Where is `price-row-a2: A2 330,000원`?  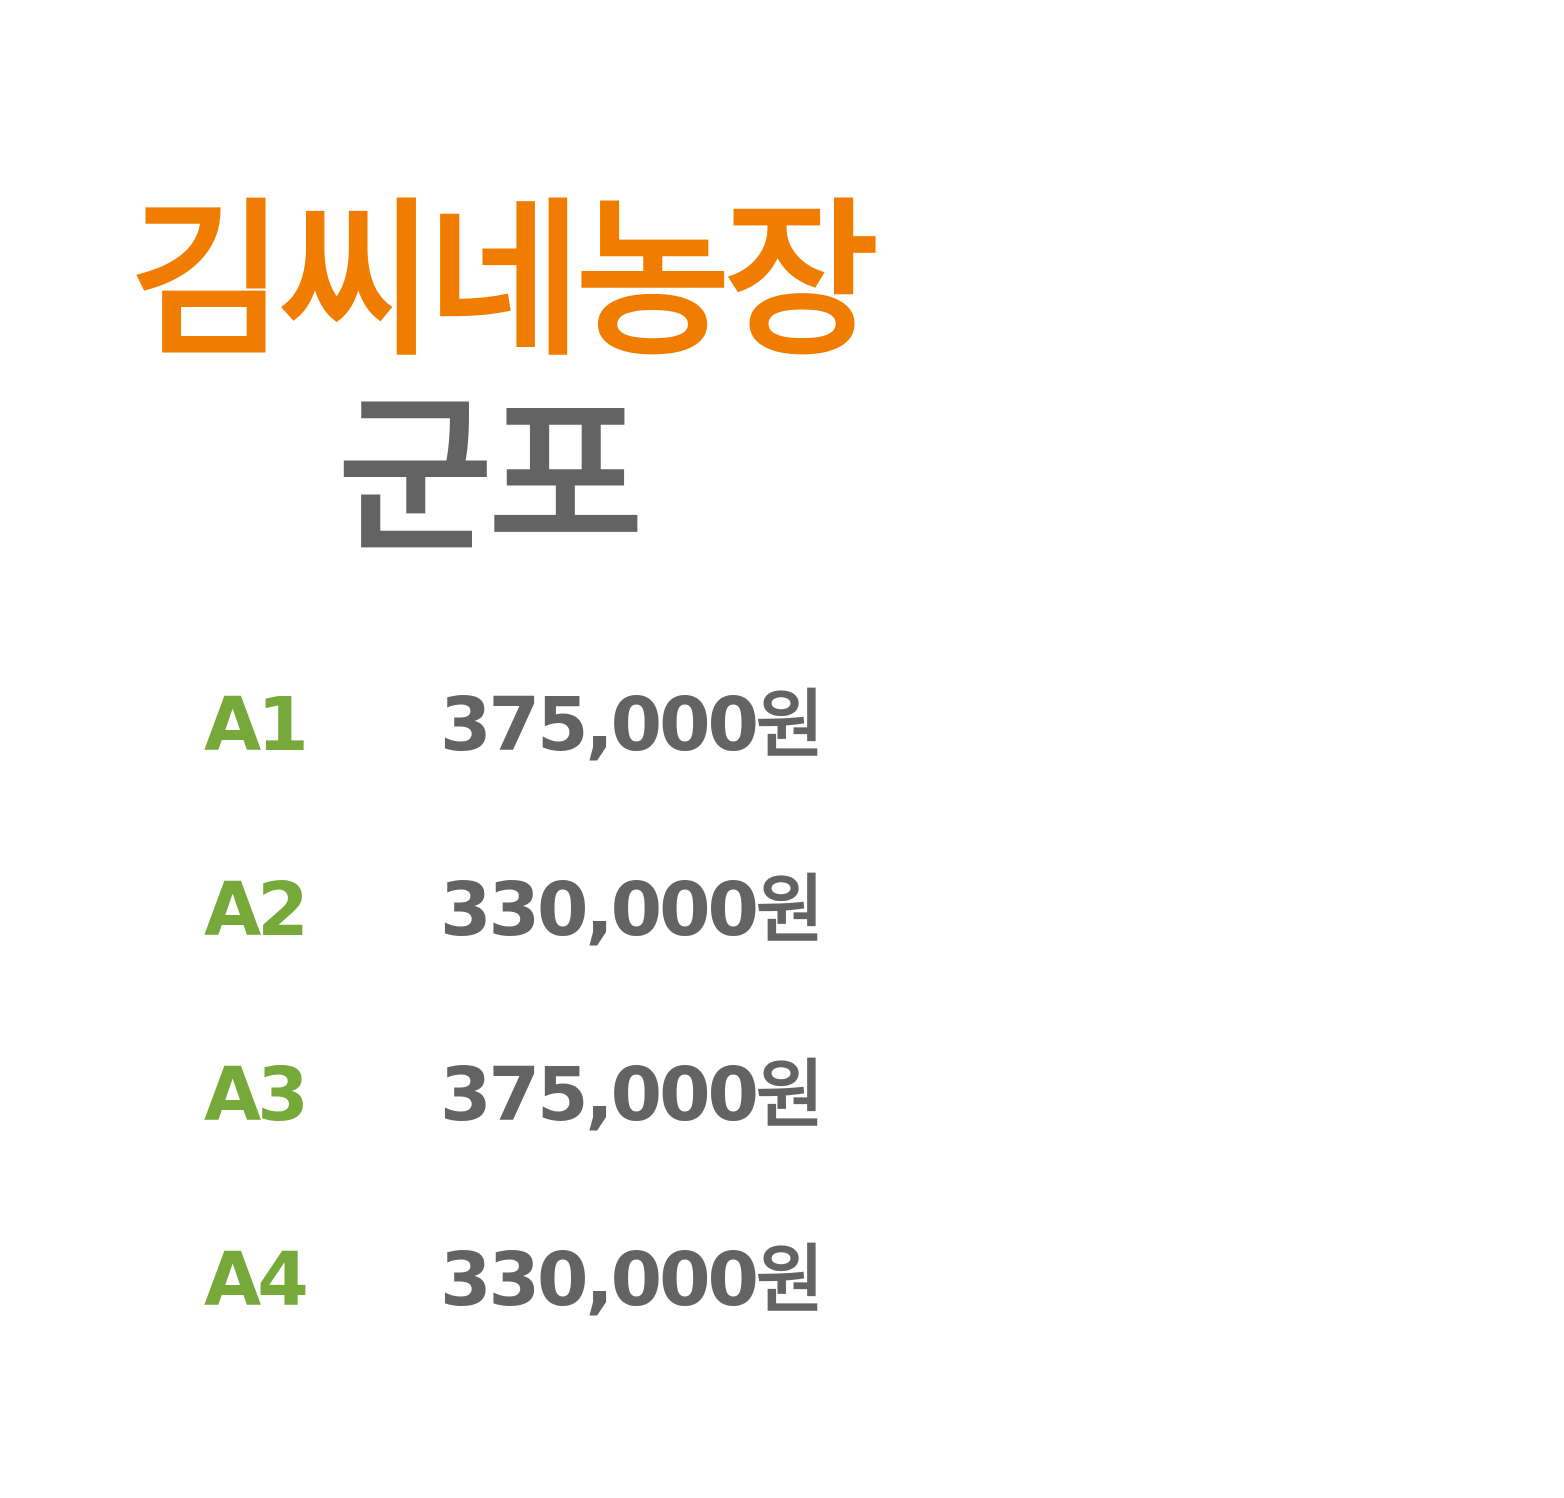
price-row-a2: A2 330,000원 is located at coordinates (450, 910).